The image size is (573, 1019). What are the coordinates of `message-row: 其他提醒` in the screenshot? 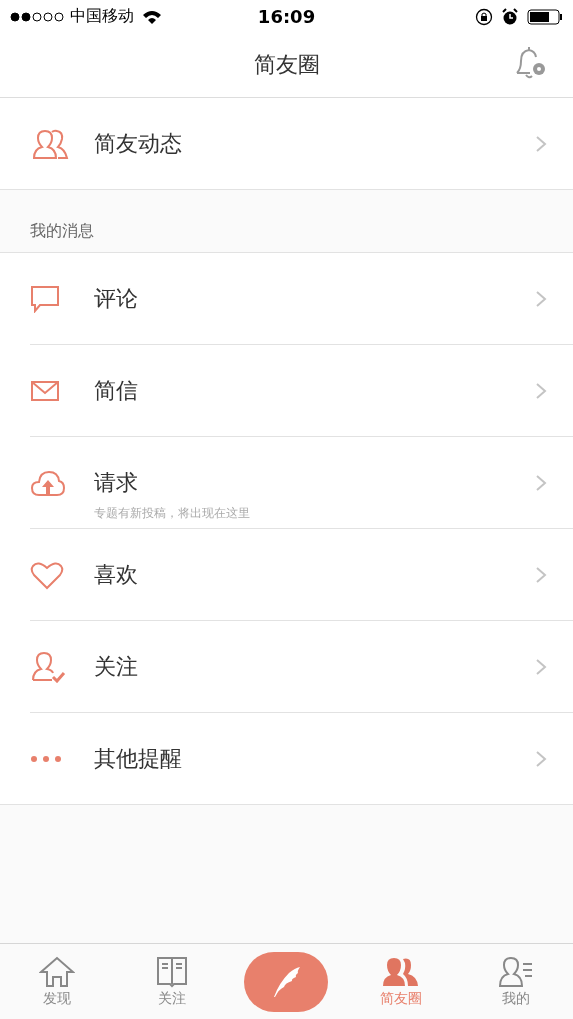 It's located at (286, 758).